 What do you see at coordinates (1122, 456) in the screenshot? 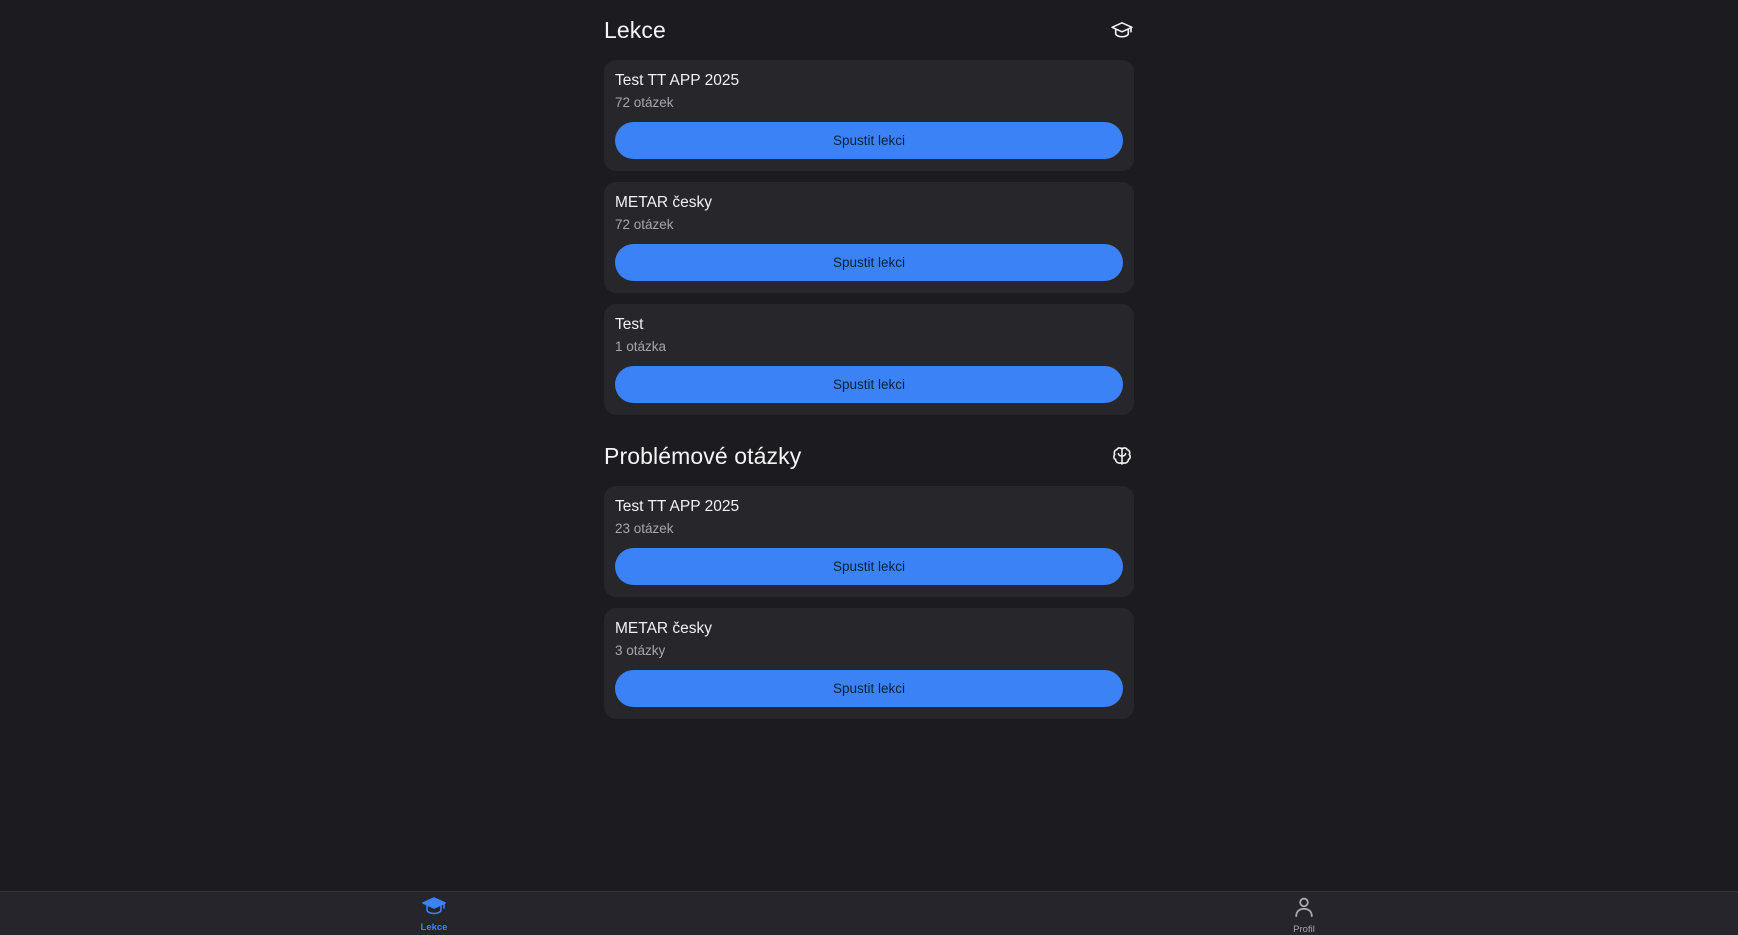
I see `brain-icon` at bounding box center [1122, 456].